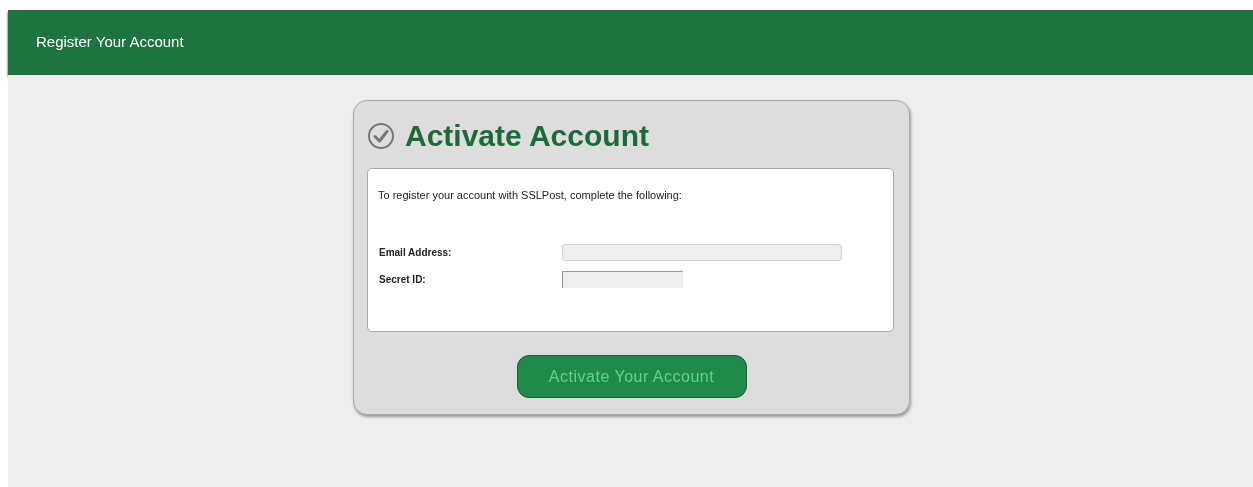 The image size is (1253, 487). I want to click on check-circle-icon, so click(381, 136).